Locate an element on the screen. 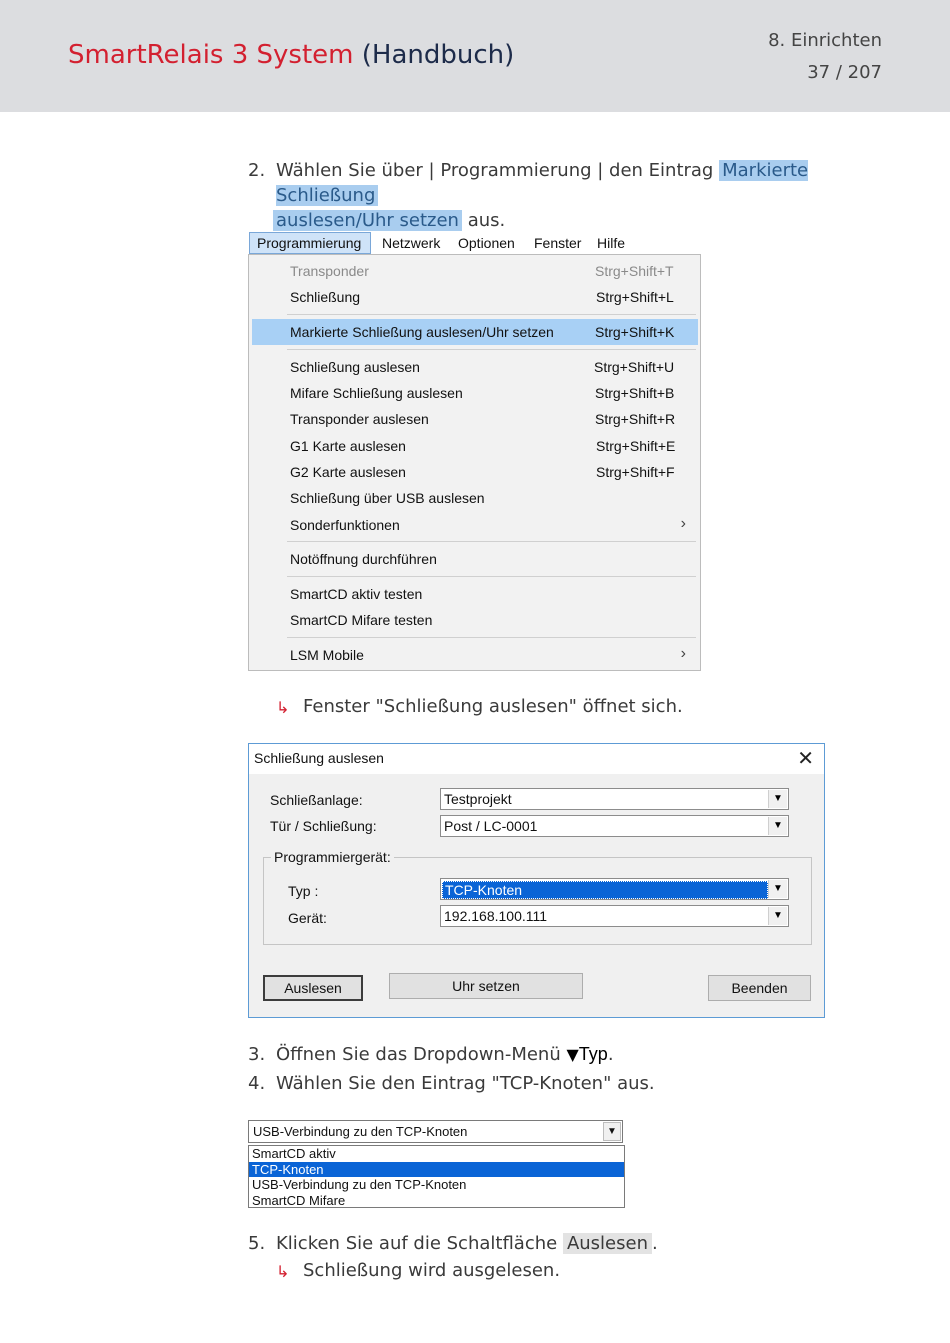 The image size is (950, 1343). step-number-5: 5. is located at coordinates (257, 1243).